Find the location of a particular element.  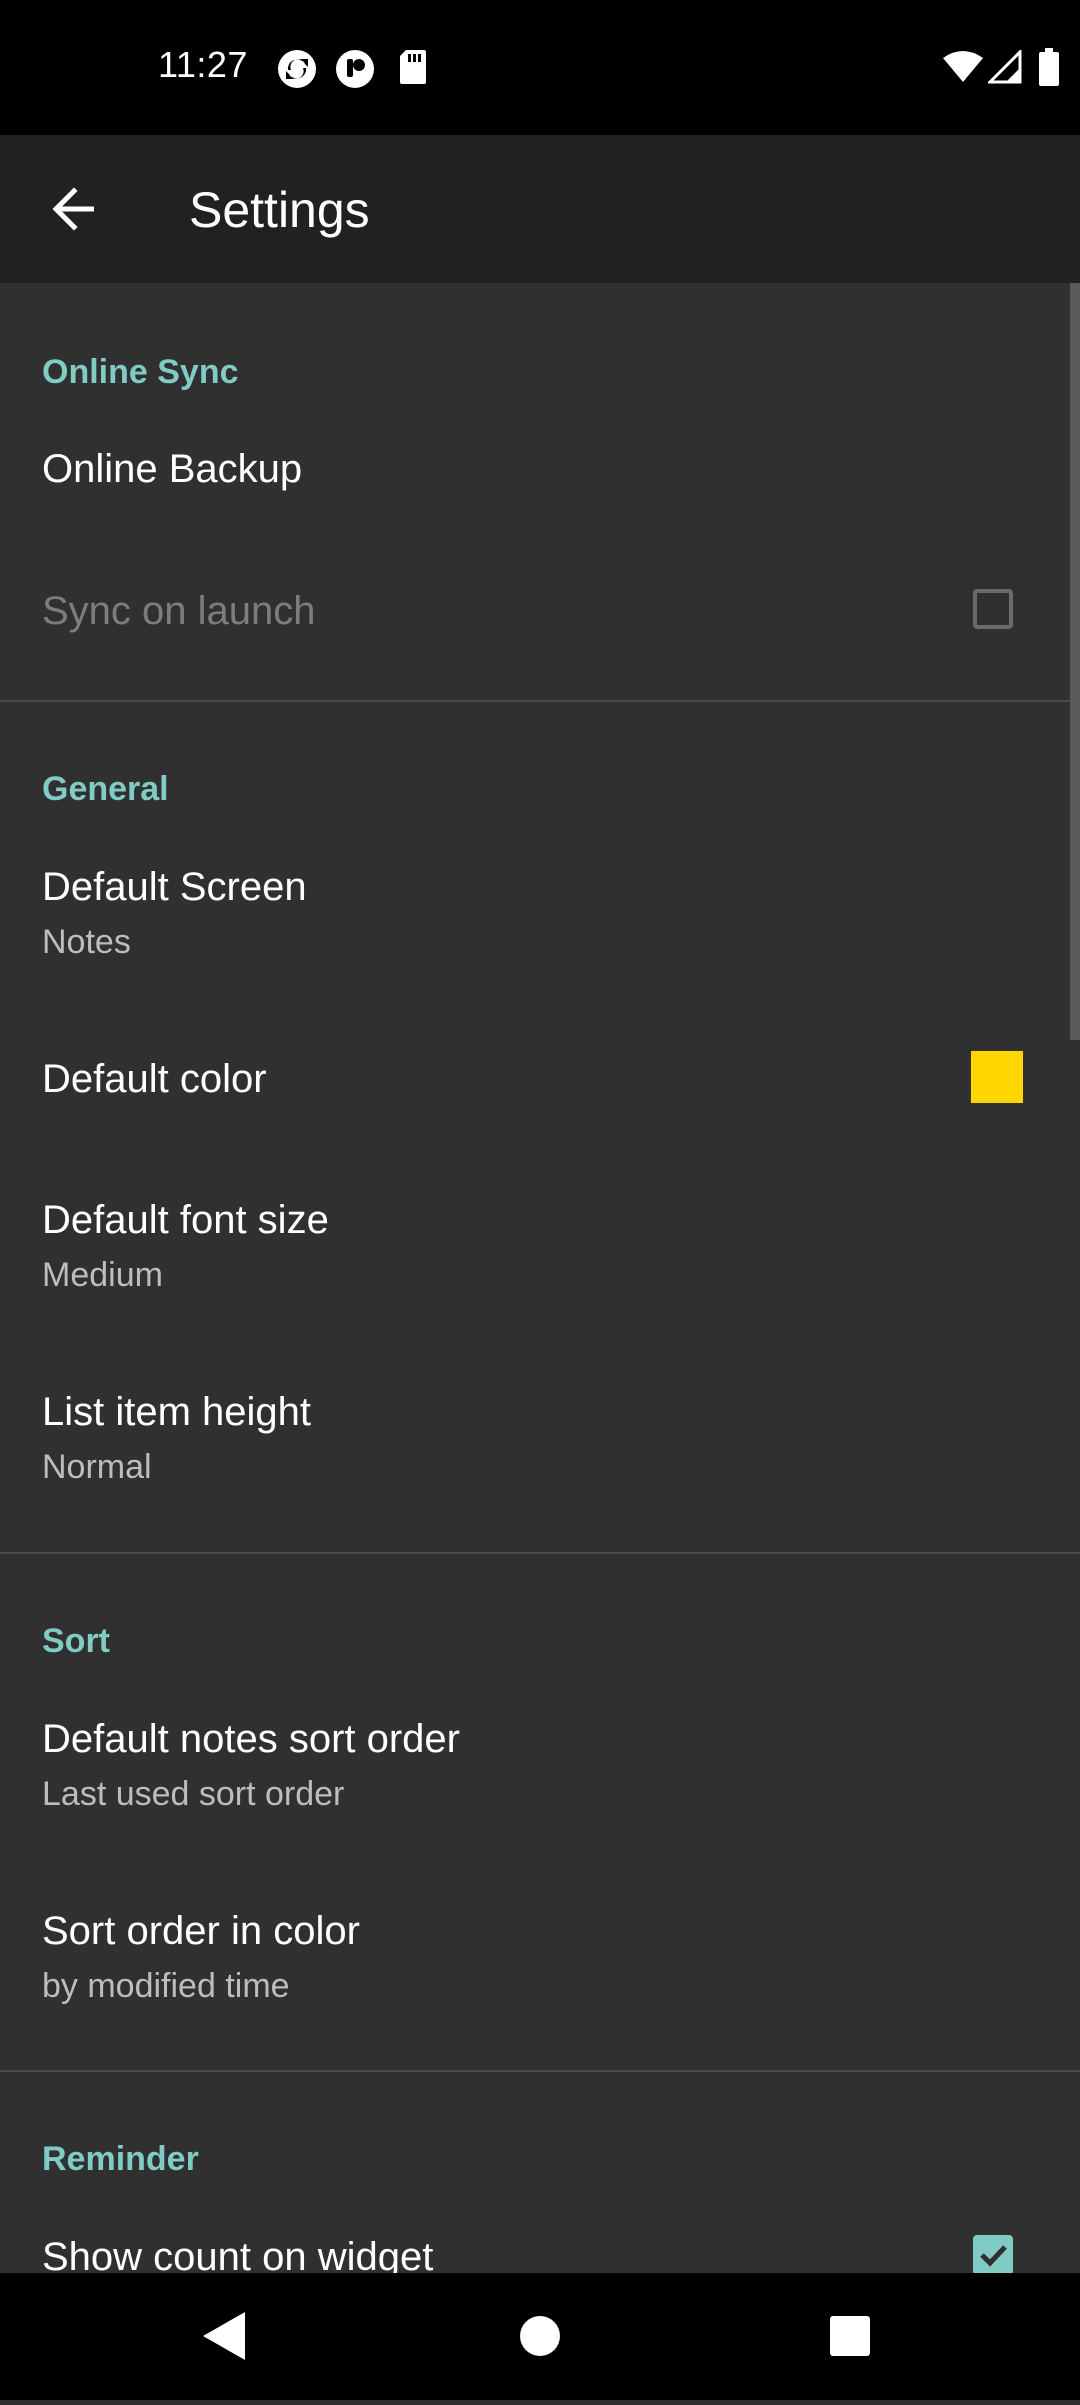

section-header-sort: Sort is located at coordinates (76, 1641).